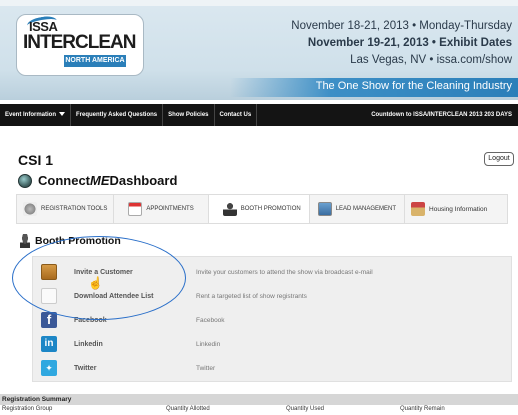 This screenshot has width=518, height=415. Describe the element at coordinates (251, 296) in the screenshot. I see `download-desc: Rent a targeted list of show registrants` at that location.